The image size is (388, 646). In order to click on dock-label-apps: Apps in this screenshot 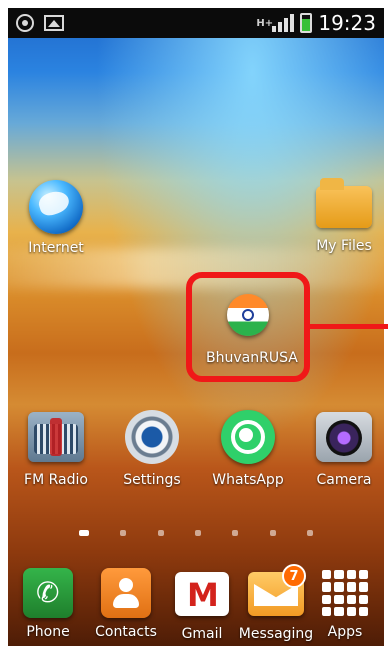, I will do `click(345, 632)`.